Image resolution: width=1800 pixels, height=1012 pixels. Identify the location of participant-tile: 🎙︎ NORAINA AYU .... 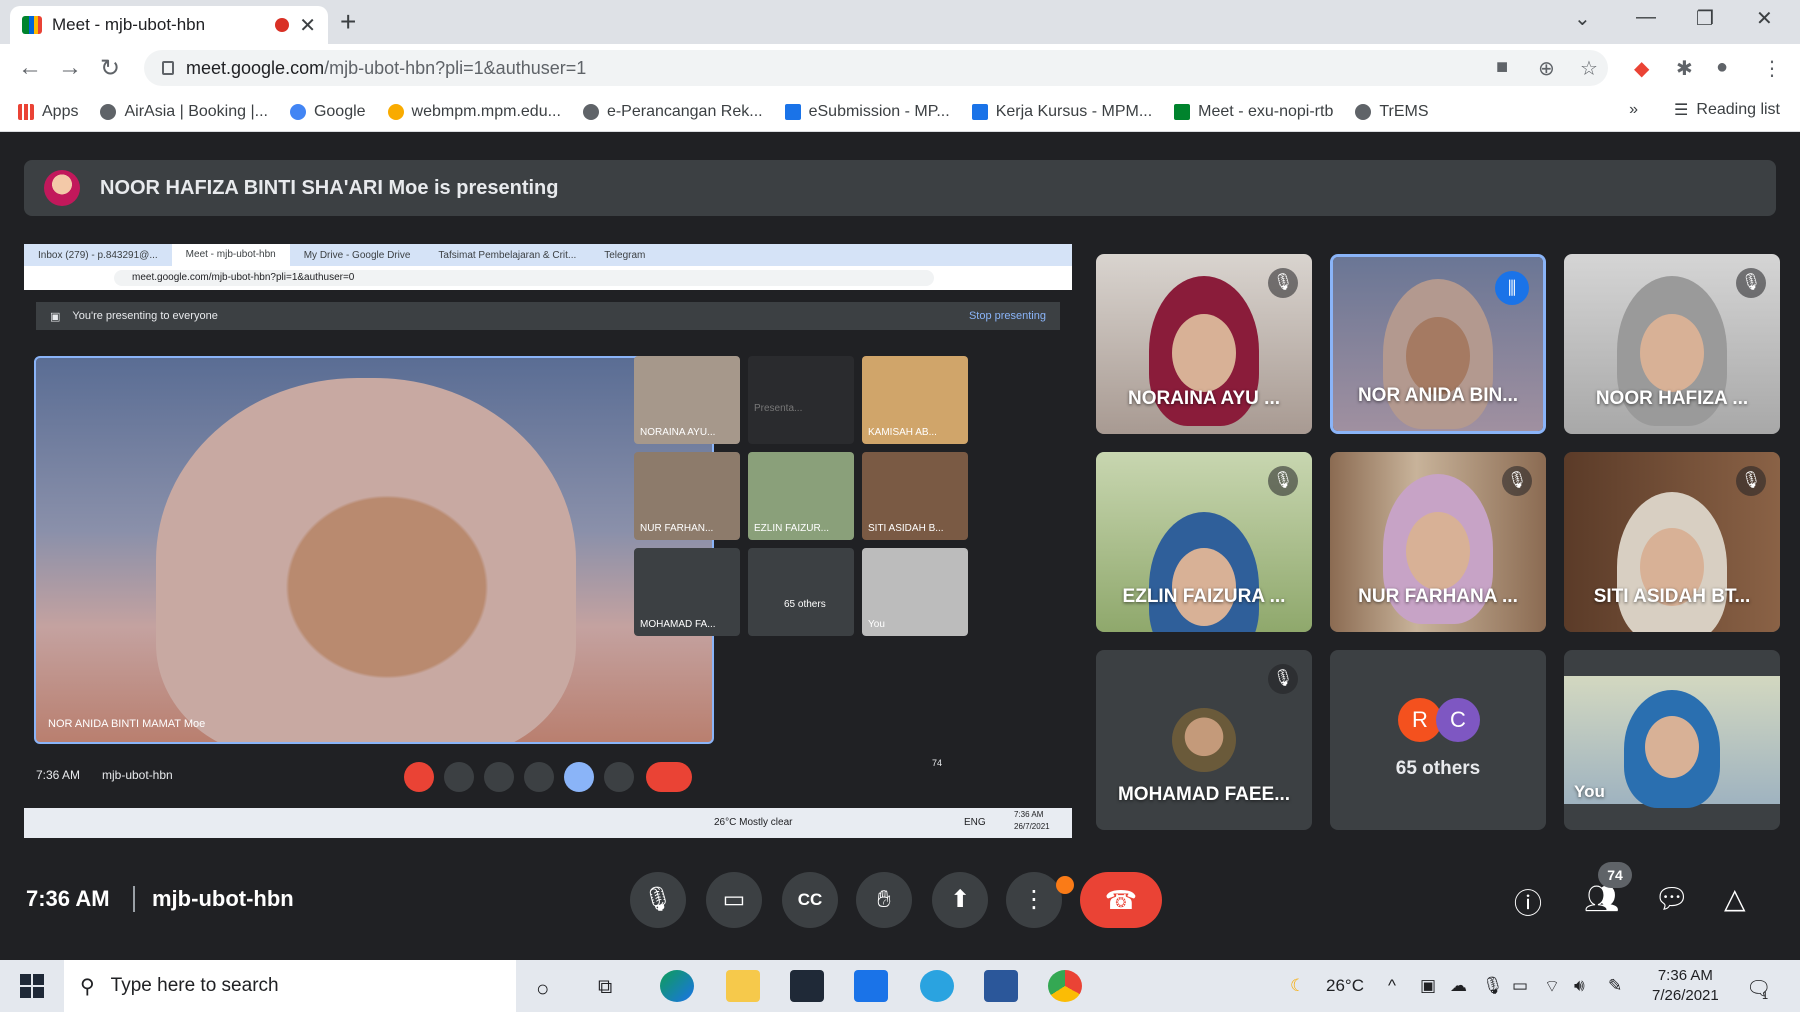
(1204, 344).